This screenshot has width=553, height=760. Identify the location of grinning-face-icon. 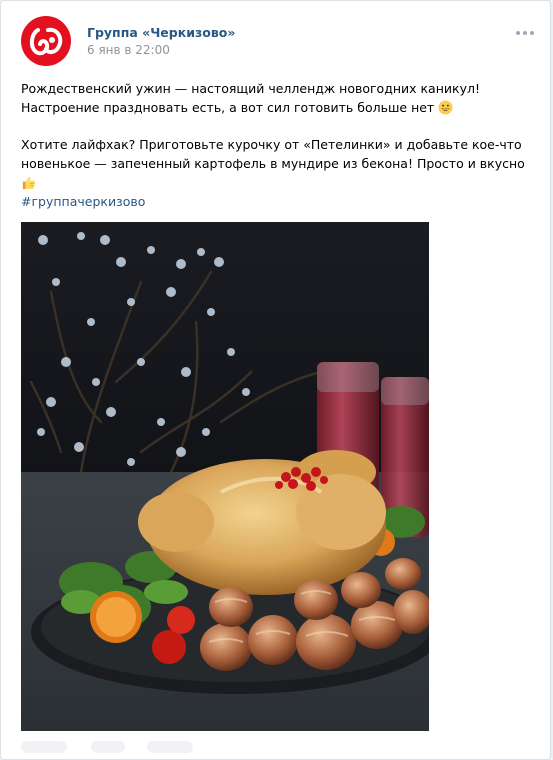
(445, 107).